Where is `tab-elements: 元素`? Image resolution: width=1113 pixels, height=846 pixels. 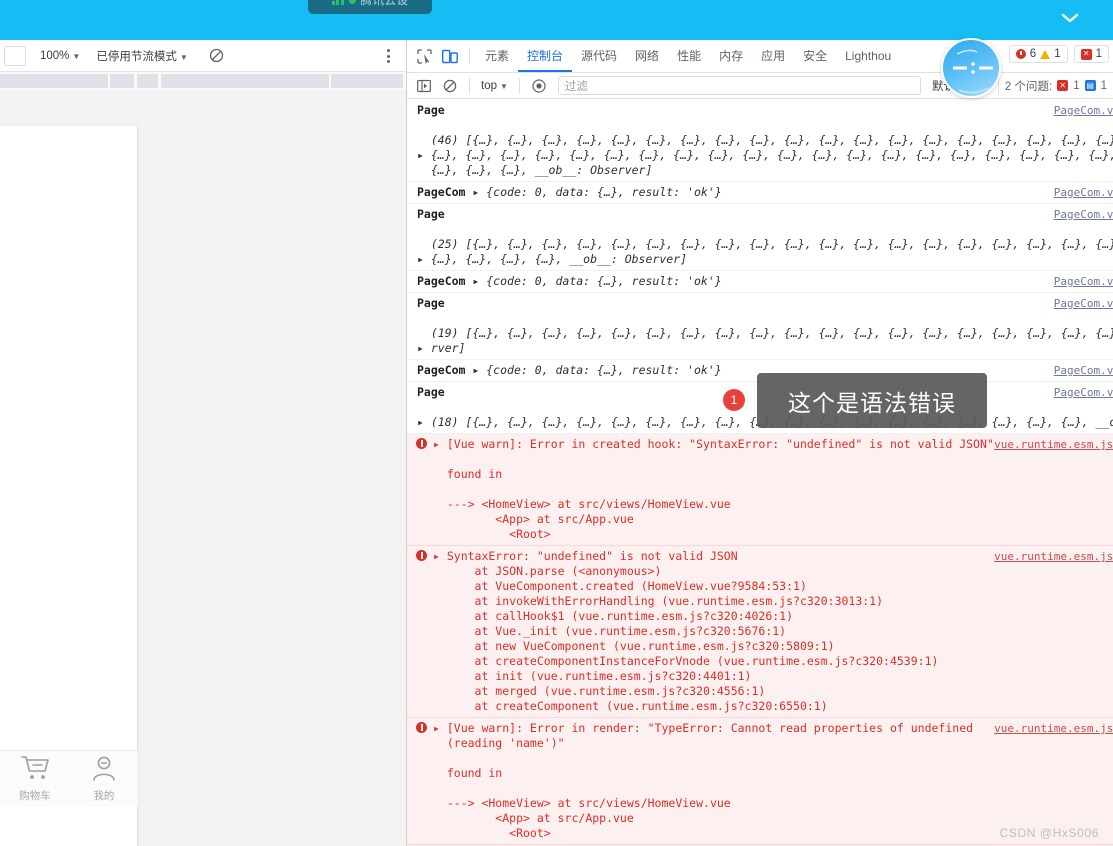
tab-elements: 元素 is located at coordinates (497, 56).